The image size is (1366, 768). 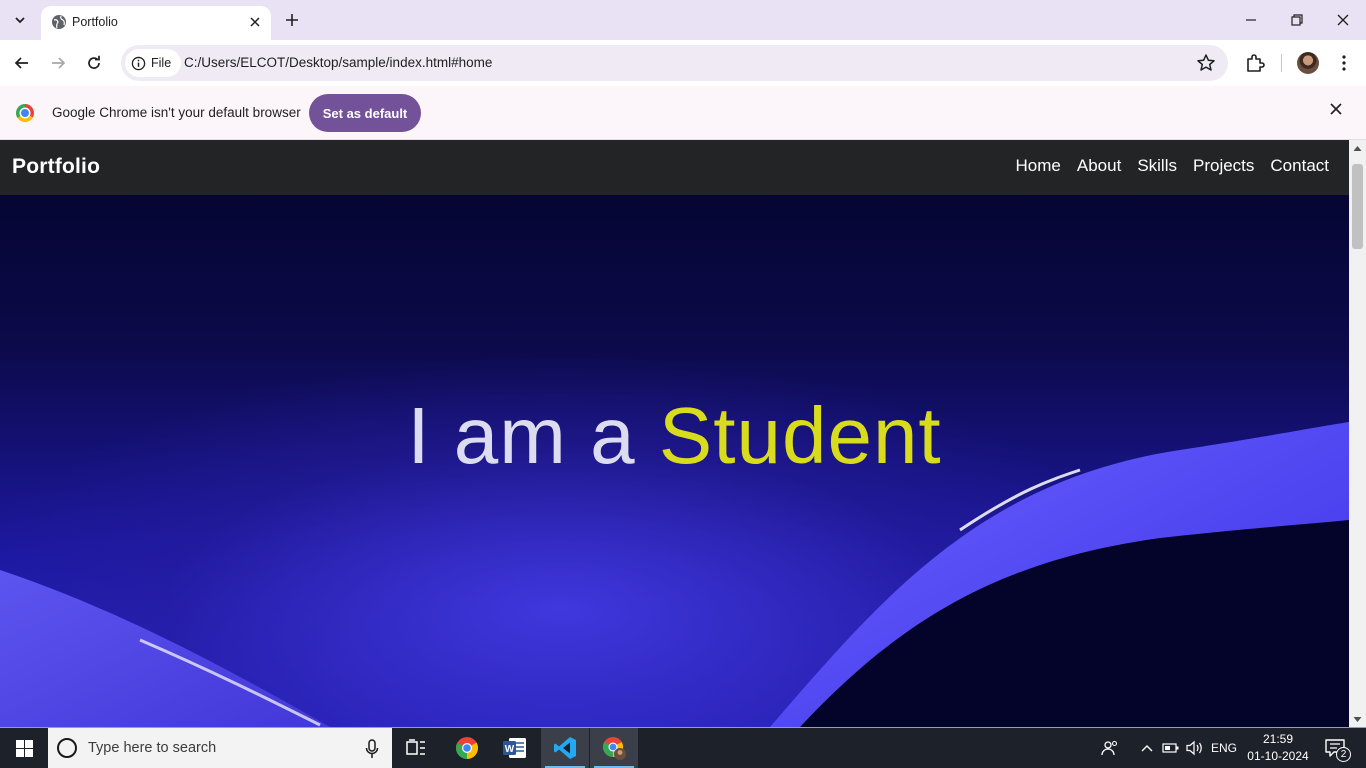 What do you see at coordinates (533, 435) in the screenshot?
I see `headline-lead: I am a` at bounding box center [533, 435].